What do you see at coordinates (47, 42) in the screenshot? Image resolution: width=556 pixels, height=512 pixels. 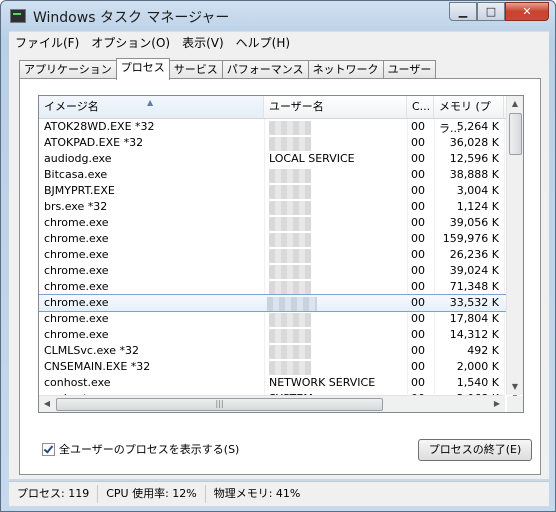 I see `menu-file: ファイル(F)` at bounding box center [47, 42].